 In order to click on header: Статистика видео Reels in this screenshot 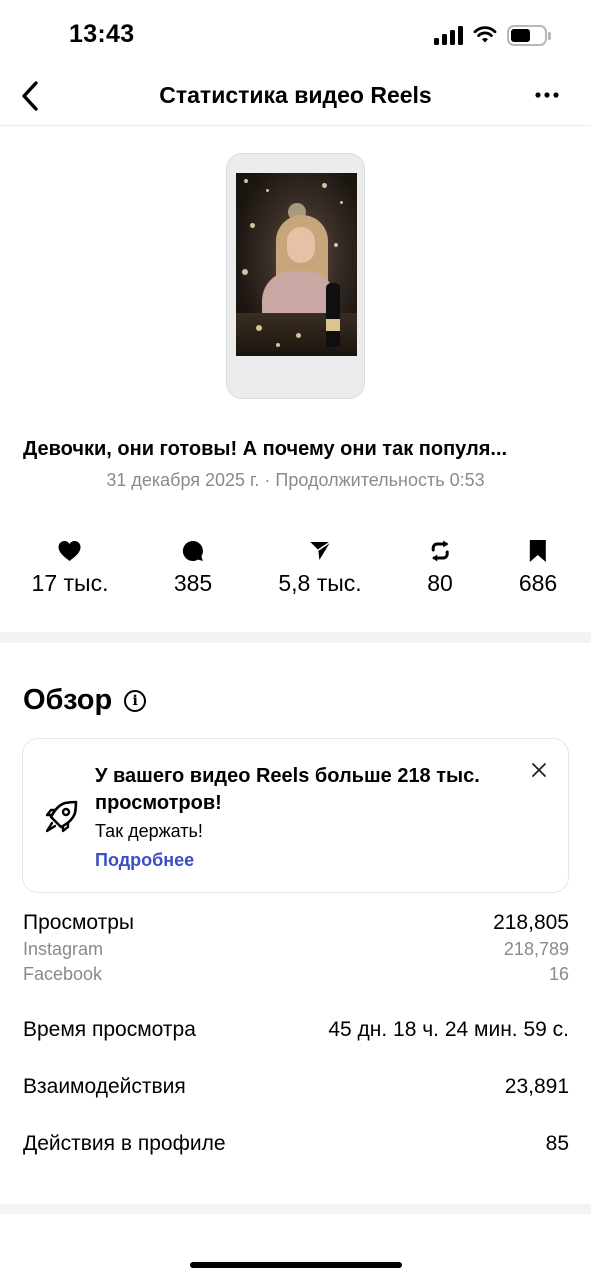, I will do `click(295, 96)`.